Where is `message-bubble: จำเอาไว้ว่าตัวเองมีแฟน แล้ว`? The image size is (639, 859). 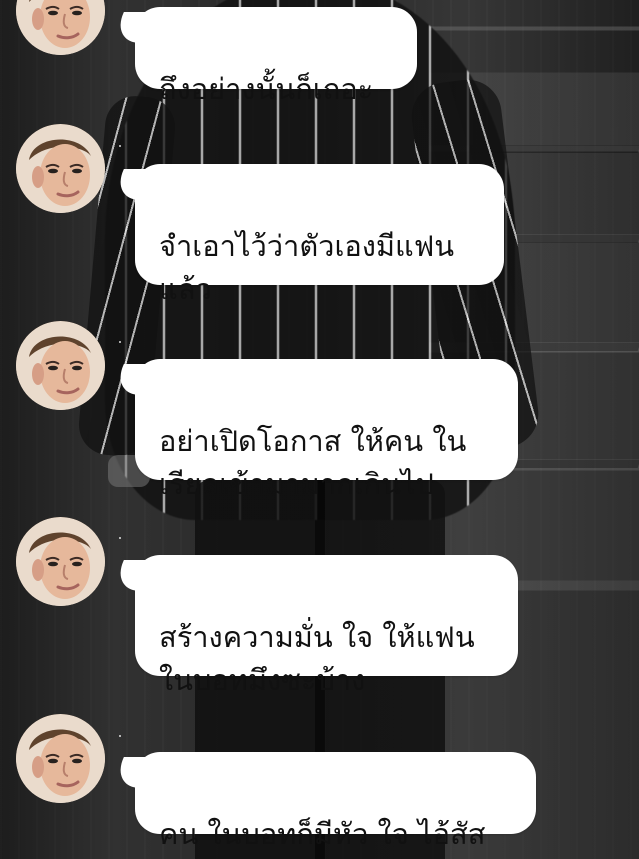
message-bubble: จำเอาไว้ว่าตัวเองมีแฟน แล้ว is located at coordinates (319, 235).